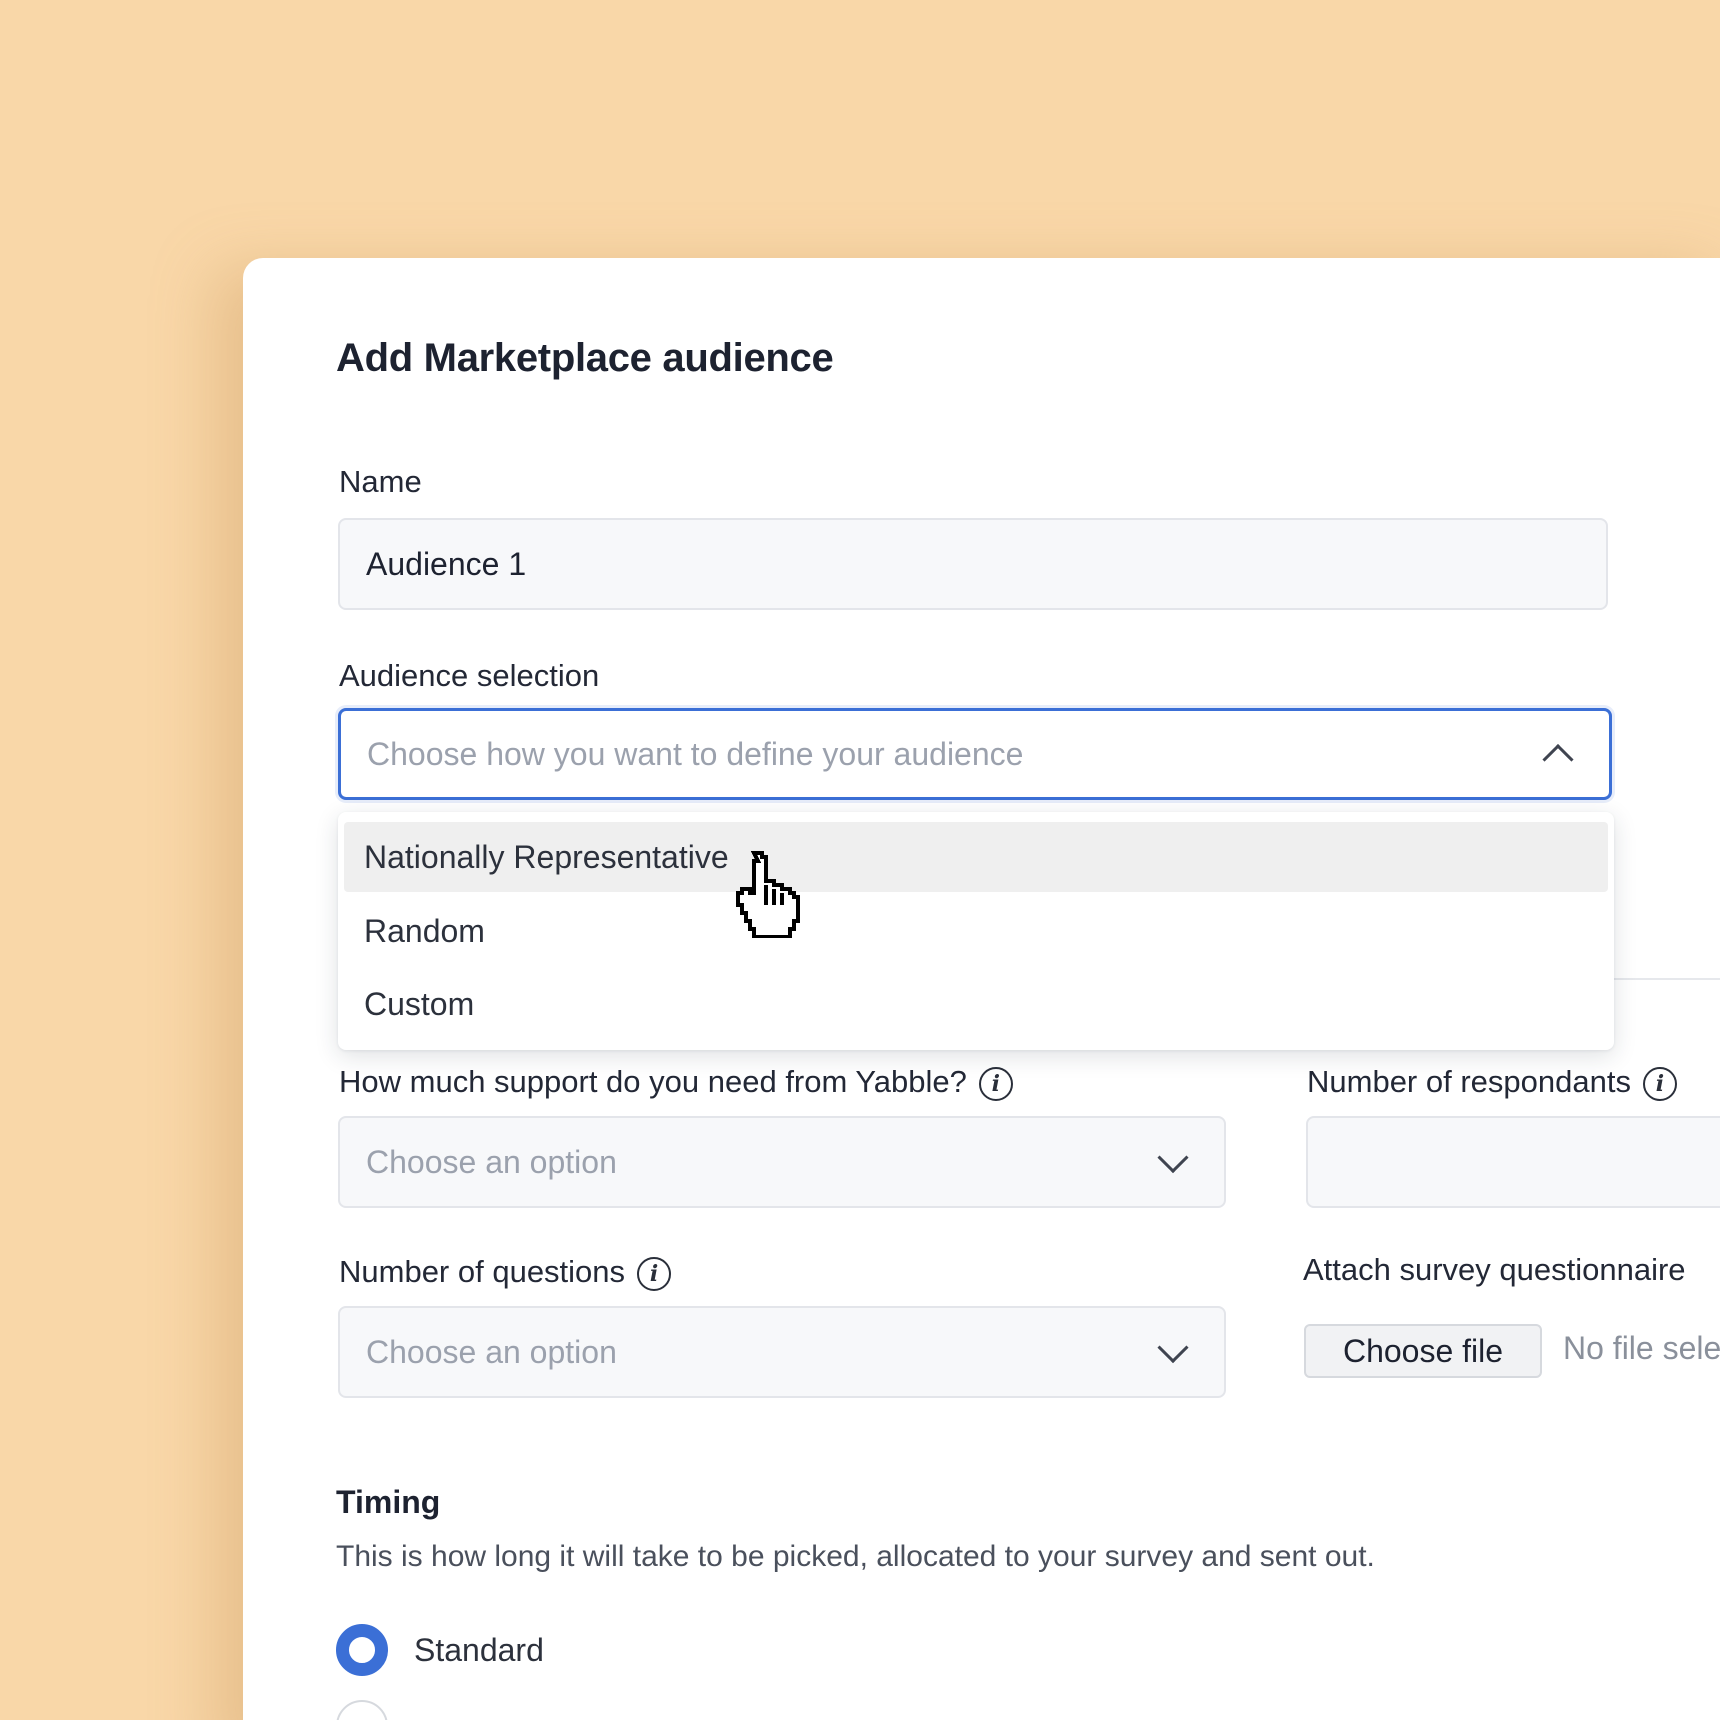  I want to click on questions-label-text: Number of questions, so click(482, 1271).